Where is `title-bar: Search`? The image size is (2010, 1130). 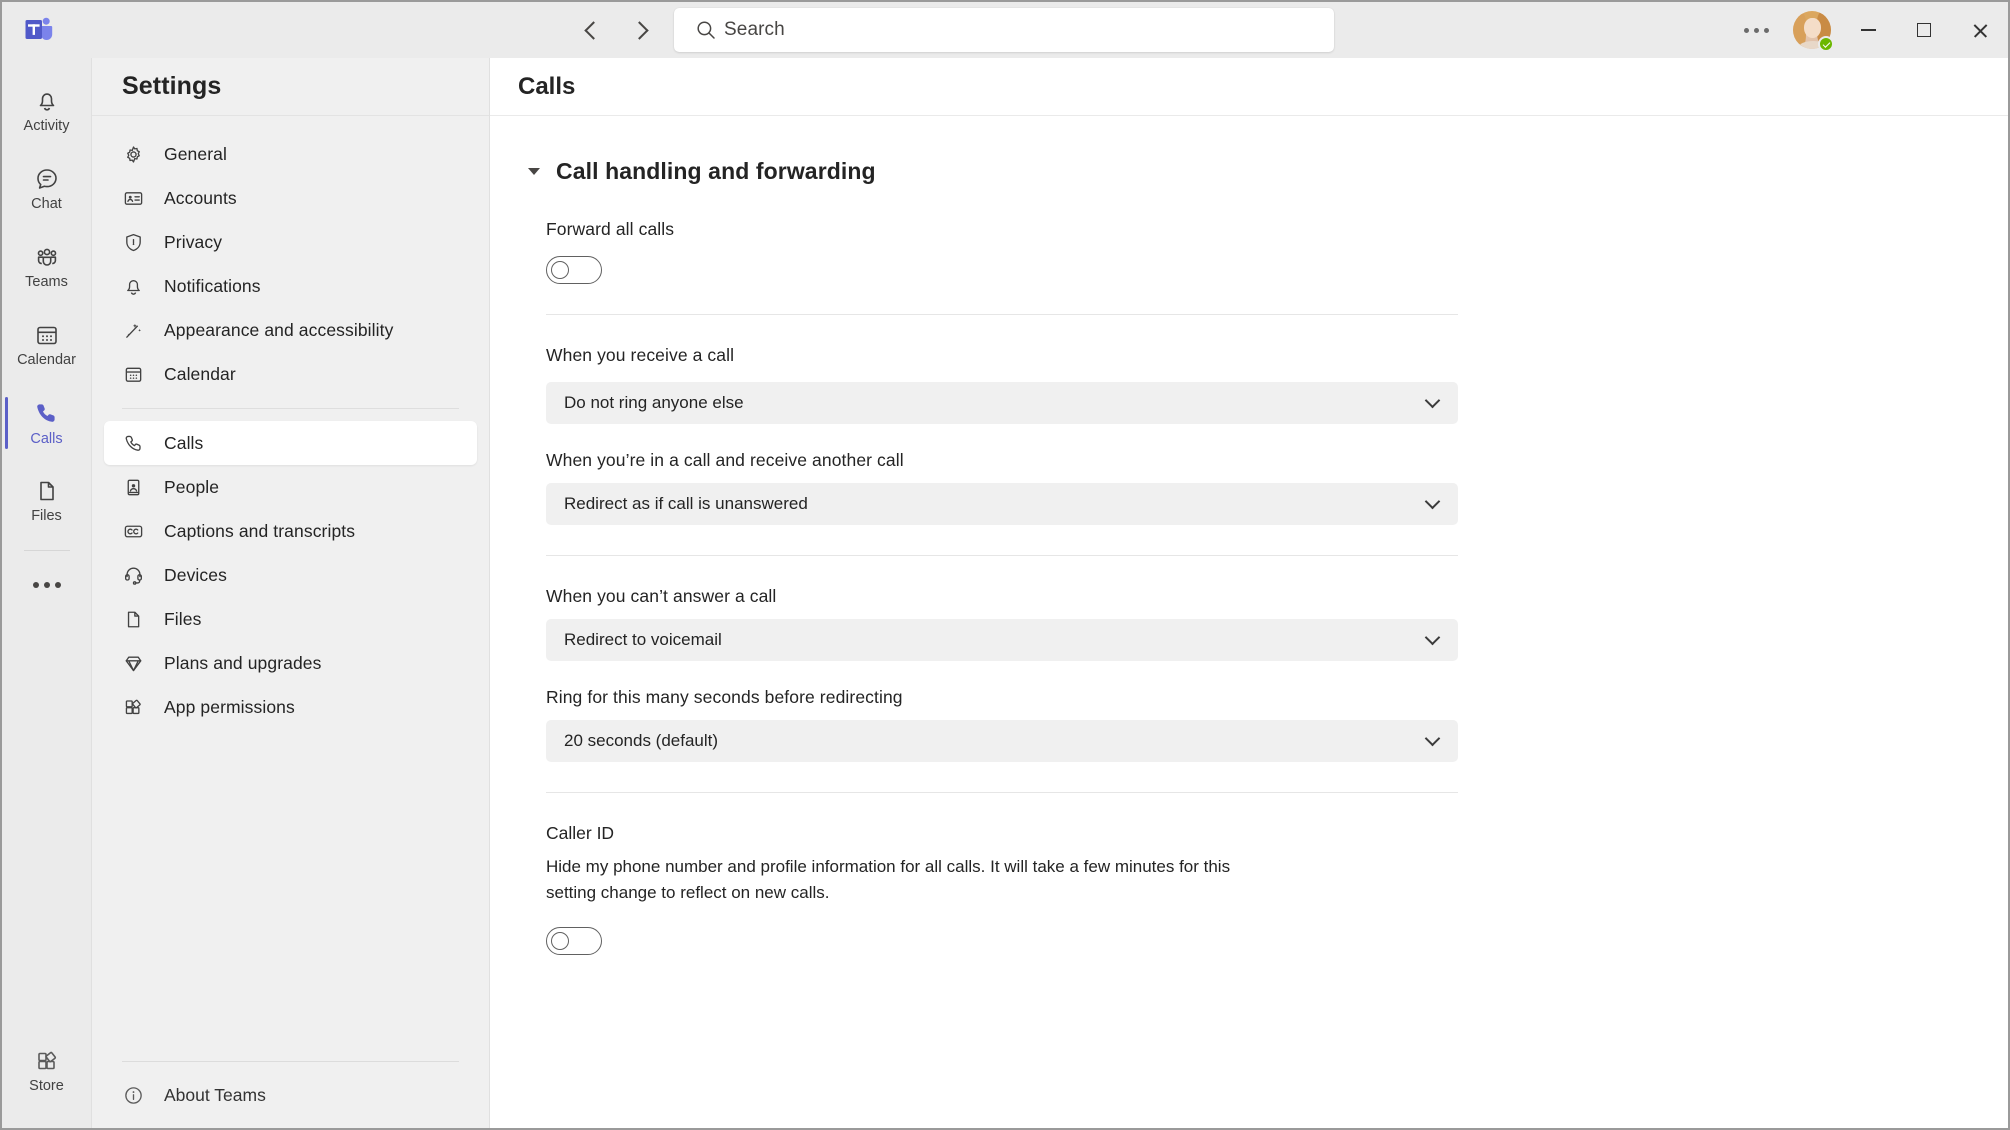
title-bar: Search is located at coordinates (1005, 30).